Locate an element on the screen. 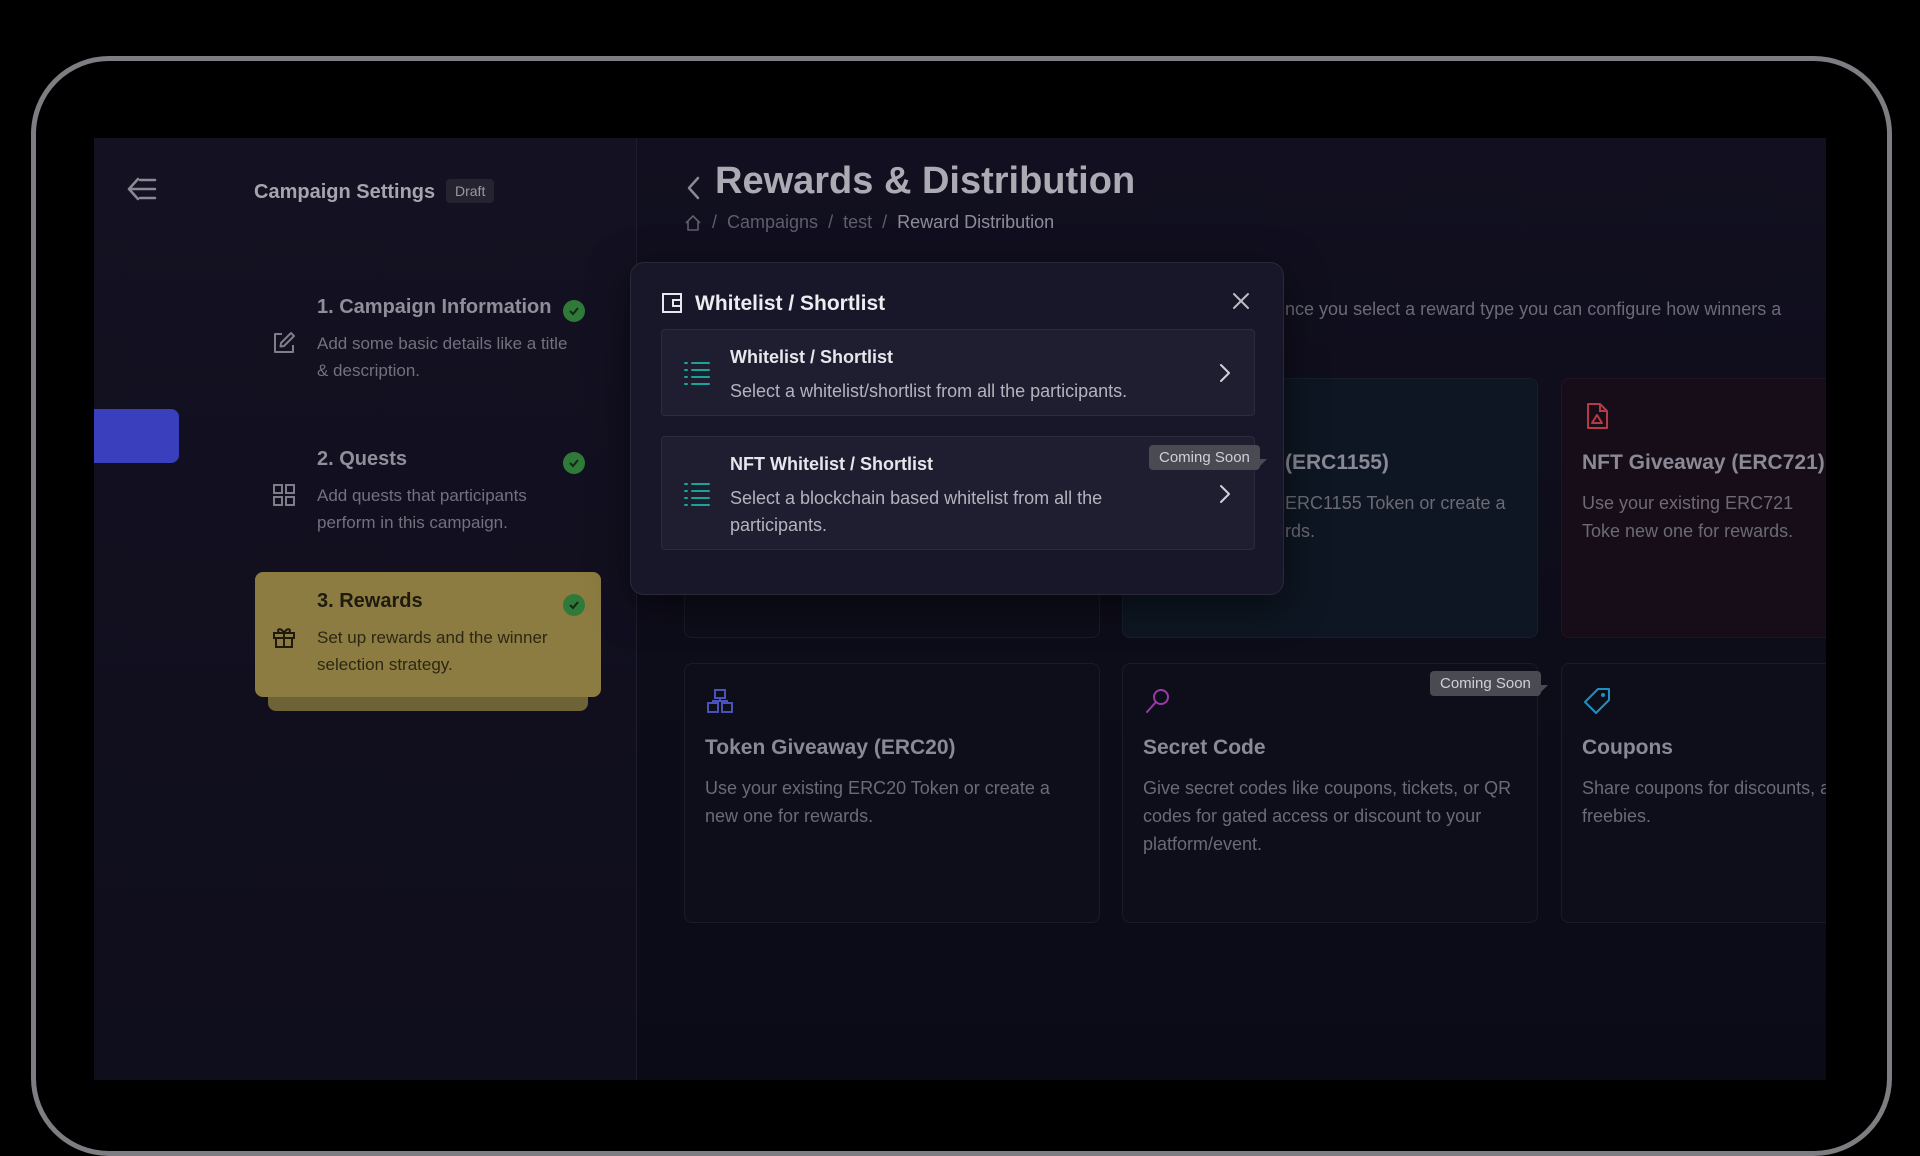 This screenshot has width=1920, height=1156. breadcrumb: / Campaigns / test / Reward Distribution is located at coordinates (869, 222).